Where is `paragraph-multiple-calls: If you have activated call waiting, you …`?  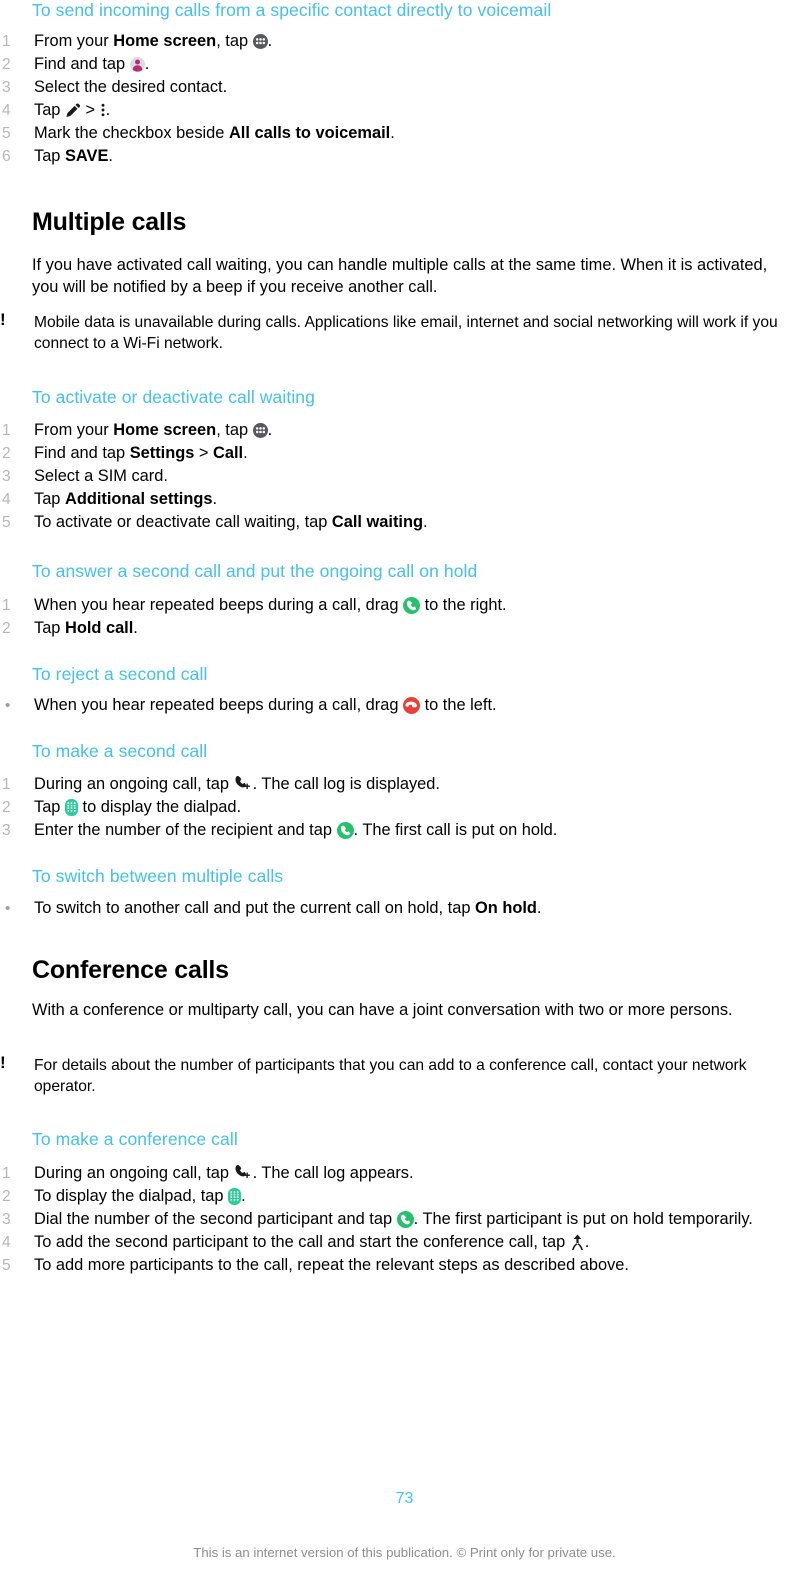
paragraph-multiple-calls: If you have activated call waiting, you … is located at coordinates (404, 276).